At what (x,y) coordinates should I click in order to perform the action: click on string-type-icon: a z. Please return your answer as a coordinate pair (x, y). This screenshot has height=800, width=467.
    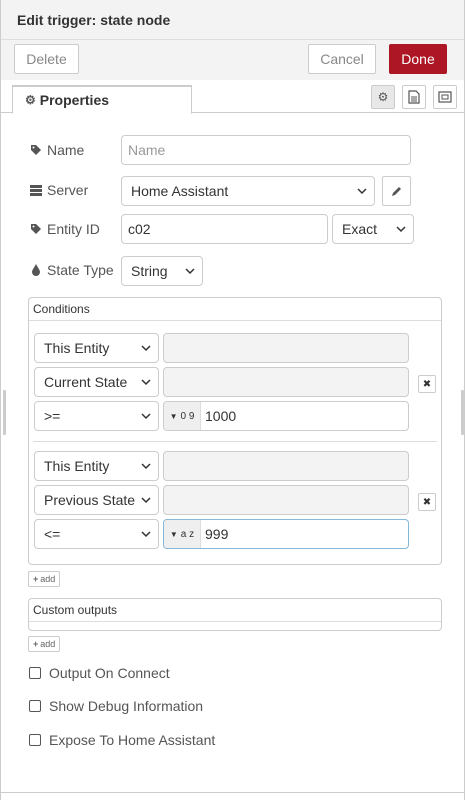
    Looking at the image, I should click on (187, 534).